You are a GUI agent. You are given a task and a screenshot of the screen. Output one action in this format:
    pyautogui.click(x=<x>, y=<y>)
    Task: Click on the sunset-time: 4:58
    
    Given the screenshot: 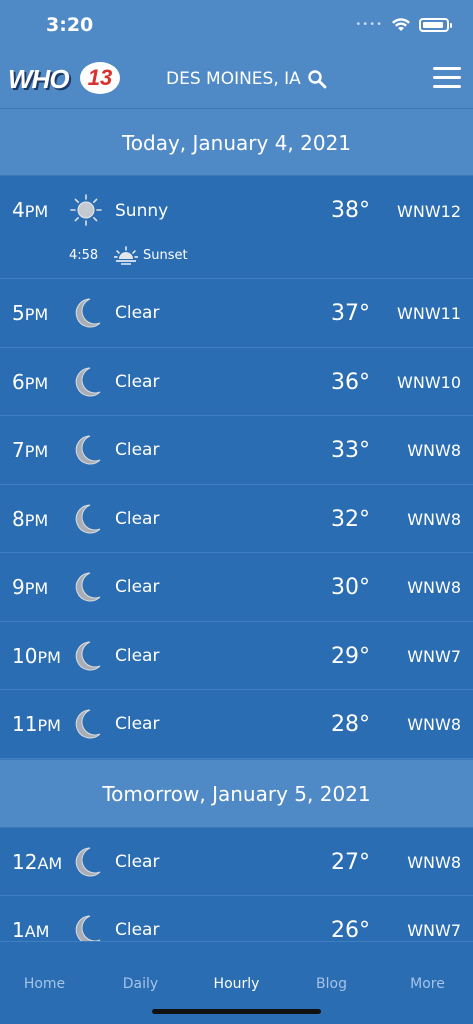 What is the action you would take?
    pyautogui.click(x=84, y=255)
    